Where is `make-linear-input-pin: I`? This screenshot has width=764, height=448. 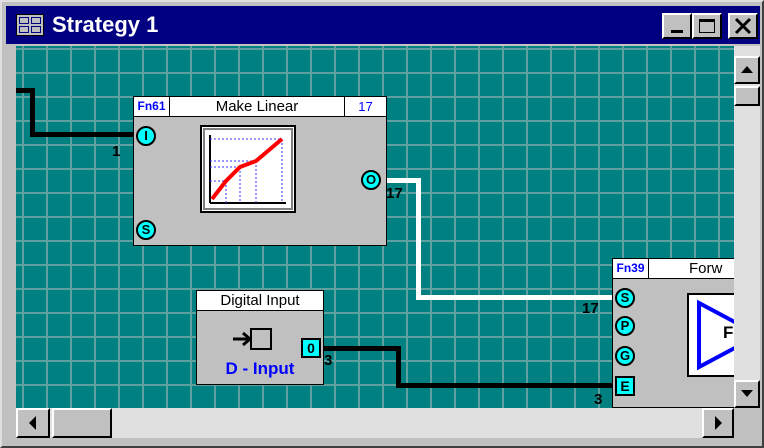
make-linear-input-pin: I is located at coordinates (146, 136).